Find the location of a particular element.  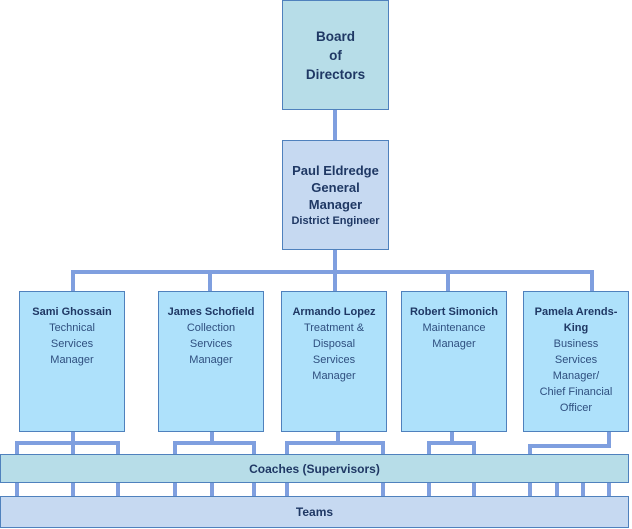

connector-m2-bar is located at coordinates (214, 443).